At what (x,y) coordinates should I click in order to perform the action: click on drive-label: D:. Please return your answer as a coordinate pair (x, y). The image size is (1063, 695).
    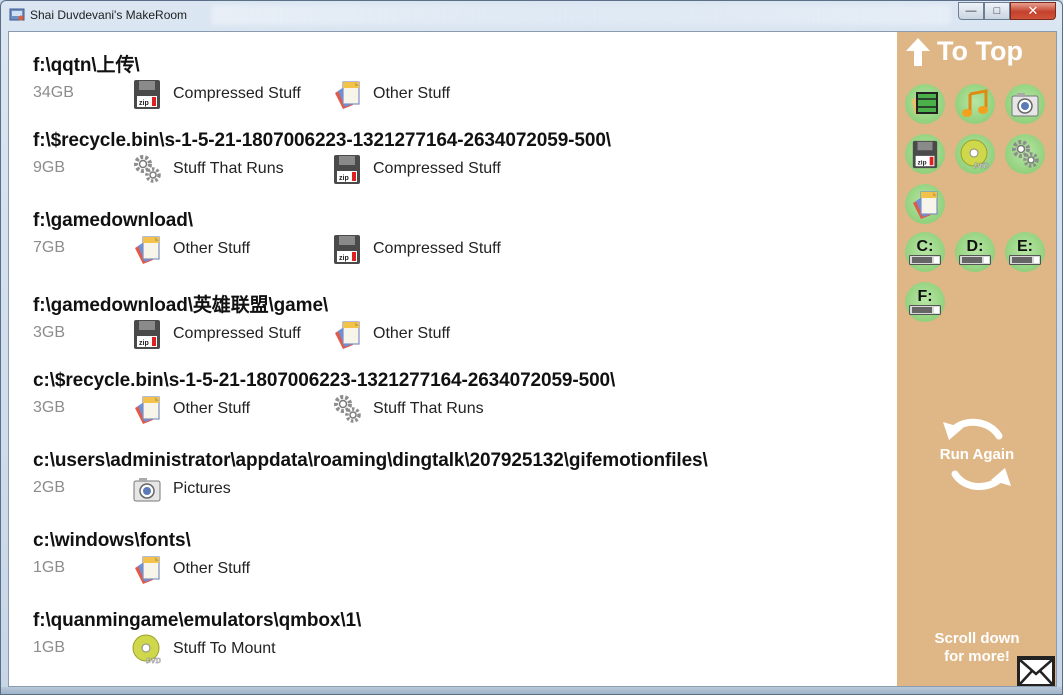
    Looking at the image, I should click on (975, 246).